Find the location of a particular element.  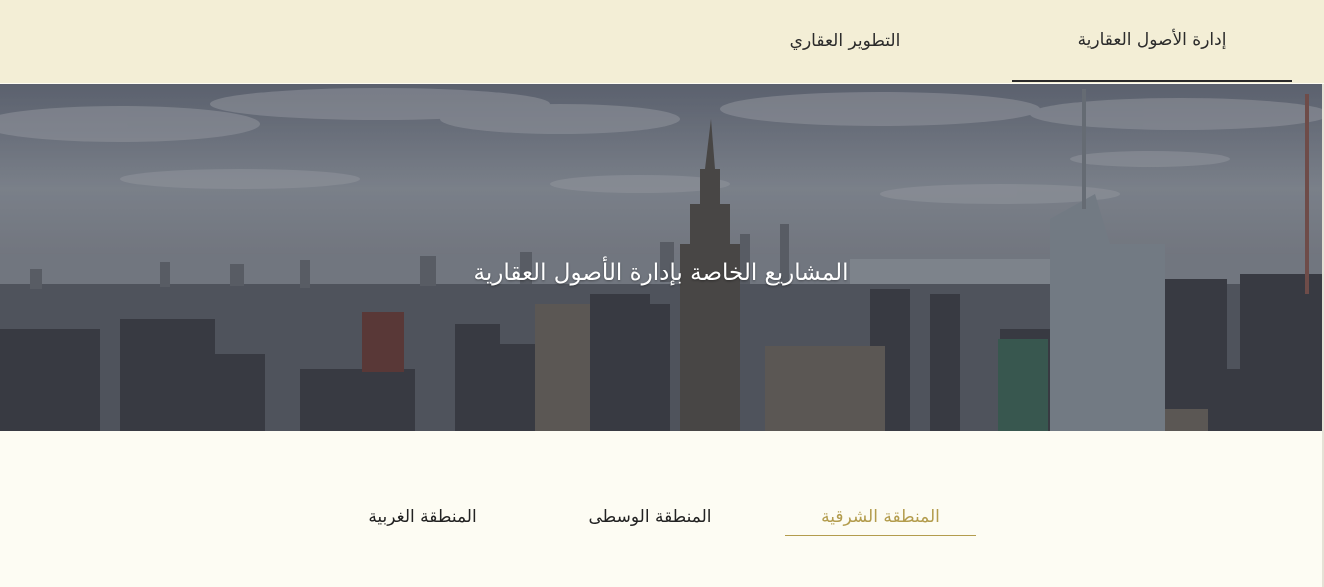

hero-title: المشاريع الخاصة بإدارة الأصول العقارية is located at coordinates (661, 273).